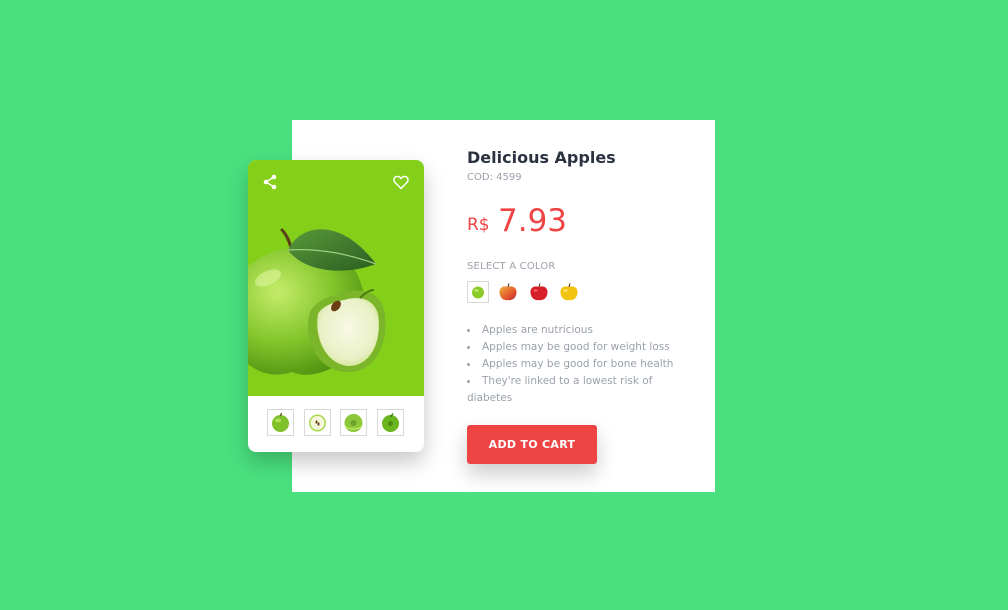 The width and height of the screenshot is (1008, 610). What do you see at coordinates (572, 347) in the screenshot?
I see `feature-item: Apples may be good for weight loss` at bounding box center [572, 347].